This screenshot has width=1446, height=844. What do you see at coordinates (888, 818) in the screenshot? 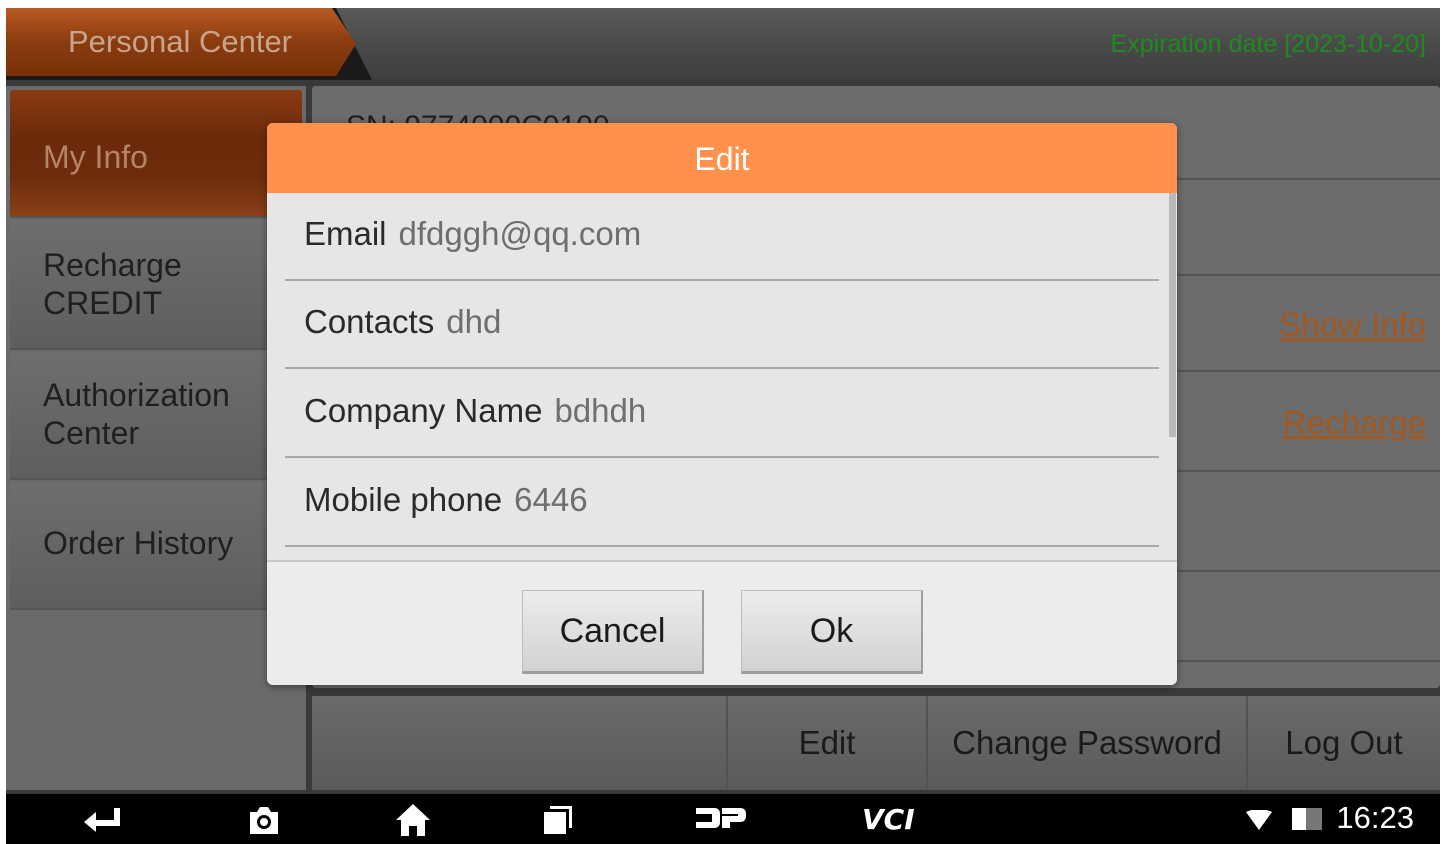
I see `svg-text: VCI` at bounding box center [888, 818].